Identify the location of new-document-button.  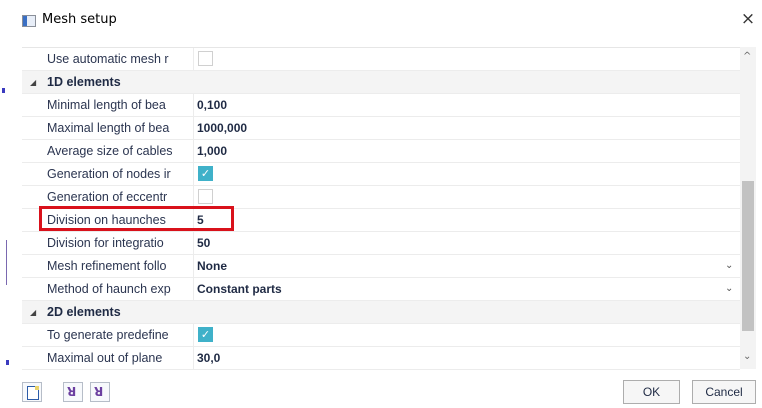
(32, 392).